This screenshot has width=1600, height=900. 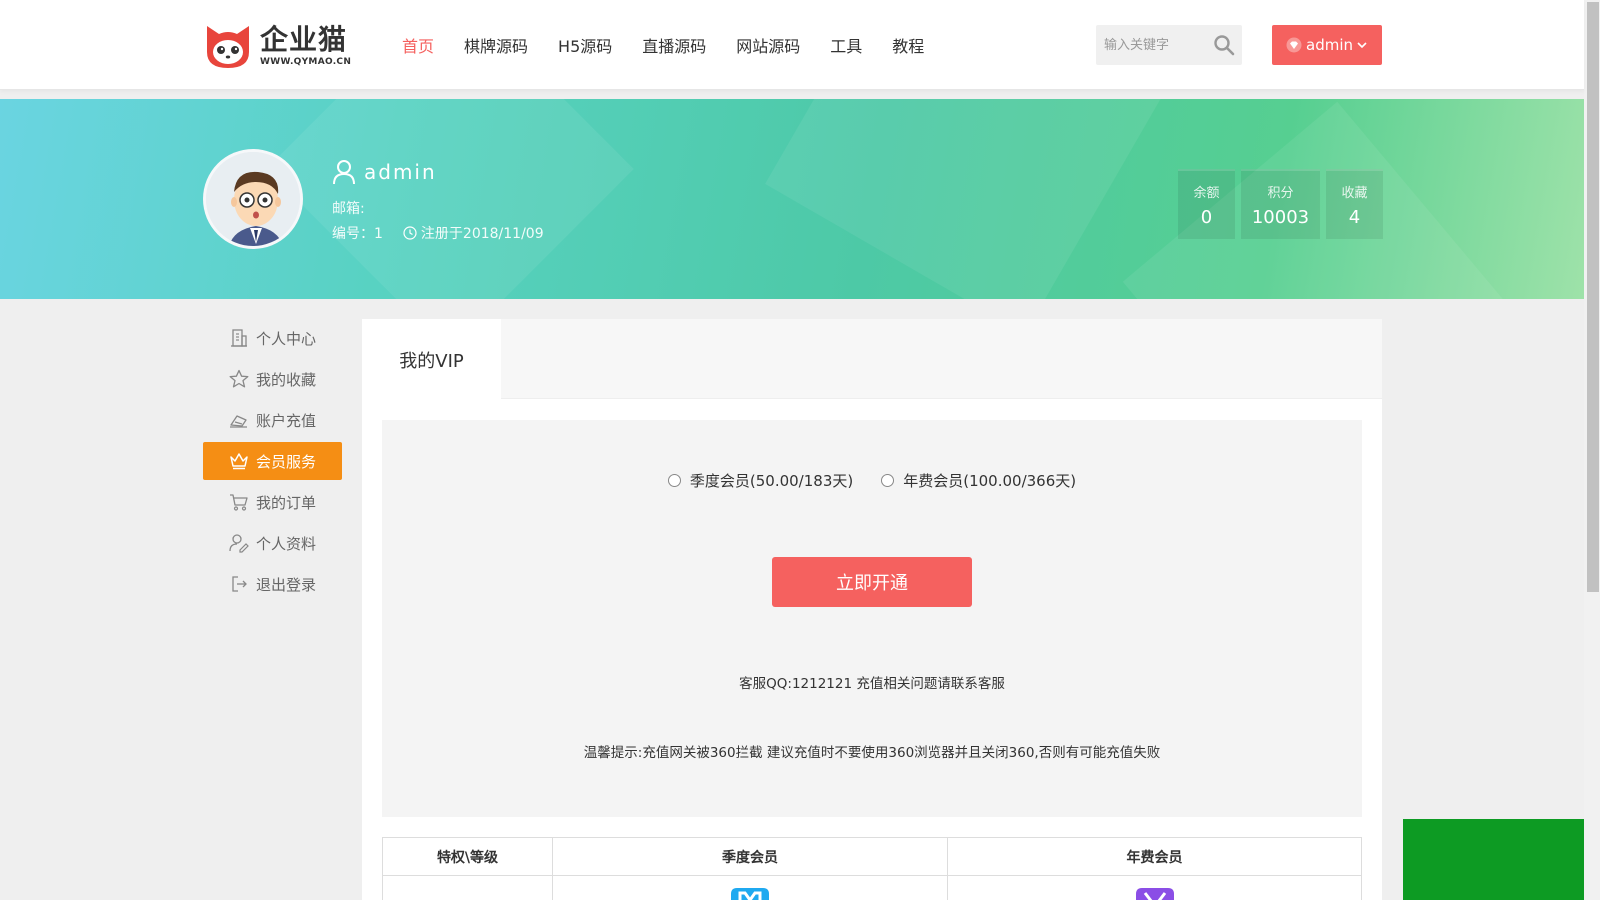 I want to click on building-icon, so click(x=238, y=338).